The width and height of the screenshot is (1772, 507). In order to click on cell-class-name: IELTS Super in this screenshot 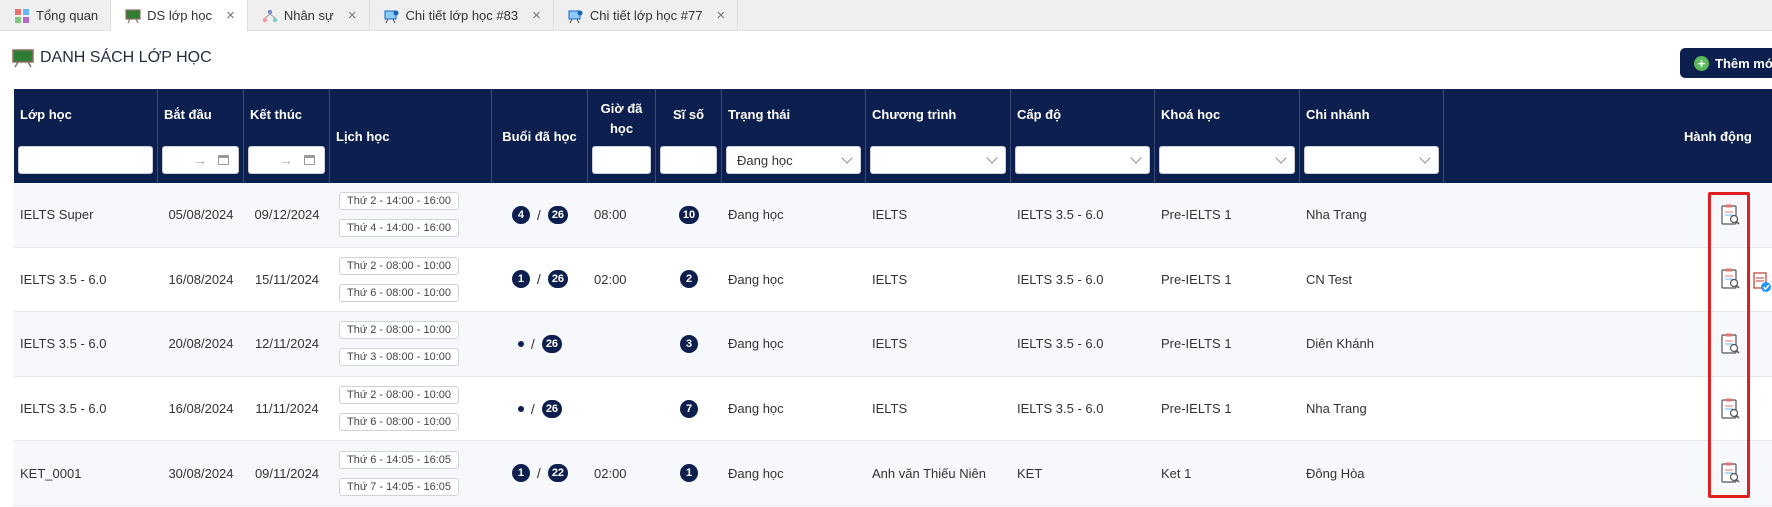, I will do `click(86, 215)`.